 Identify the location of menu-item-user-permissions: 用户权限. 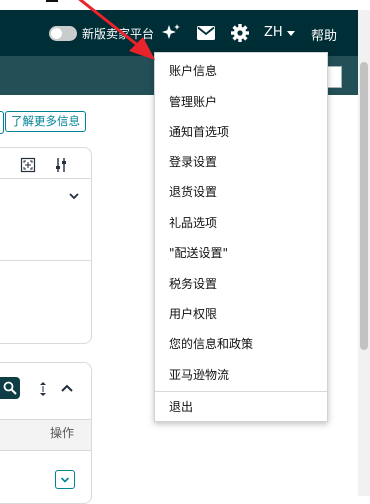
(193, 313).